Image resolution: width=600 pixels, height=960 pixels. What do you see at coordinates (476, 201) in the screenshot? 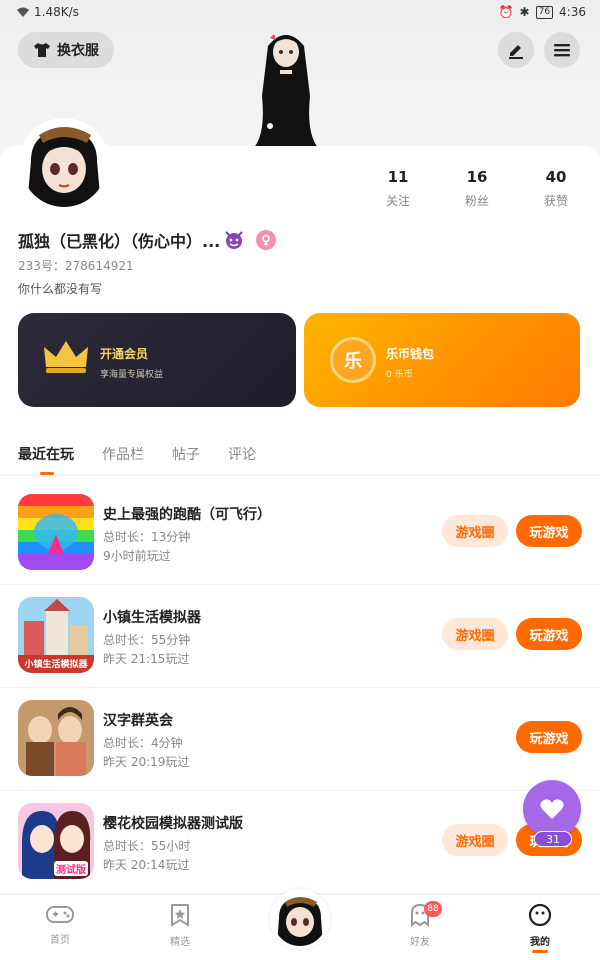
I see `stat-fans-label: 粉丝` at bounding box center [476, 201].